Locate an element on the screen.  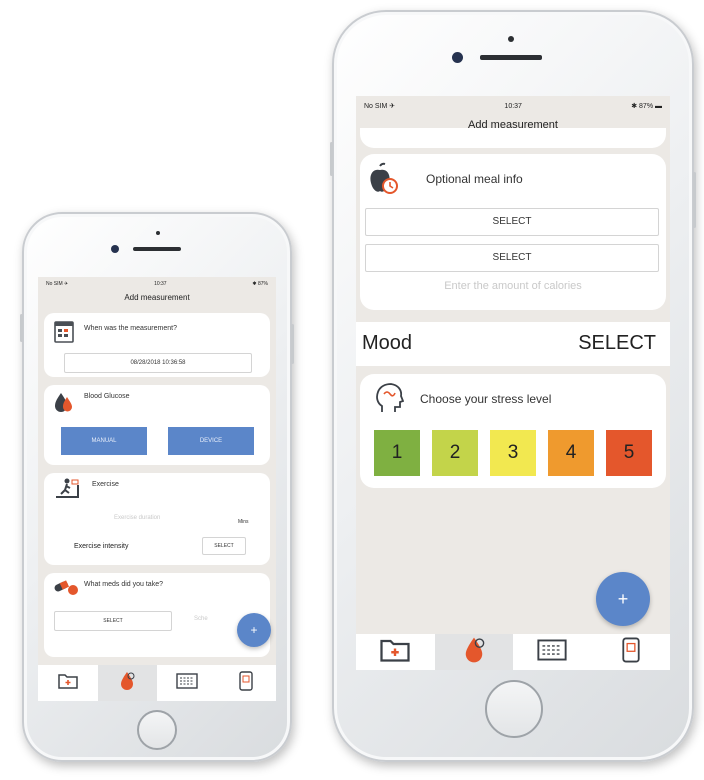
blood-glucose-card: Blood Glucose MANUAL DEVICE is located at coordinates (157, 425).